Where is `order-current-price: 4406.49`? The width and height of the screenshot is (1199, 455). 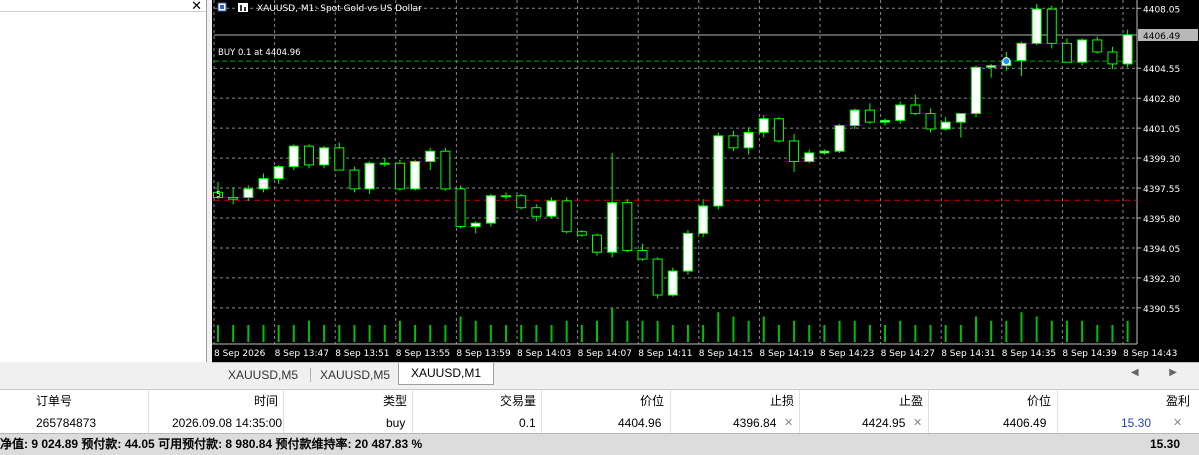 order-current-price: 4406.49 is located at coordinates (1025, 423).